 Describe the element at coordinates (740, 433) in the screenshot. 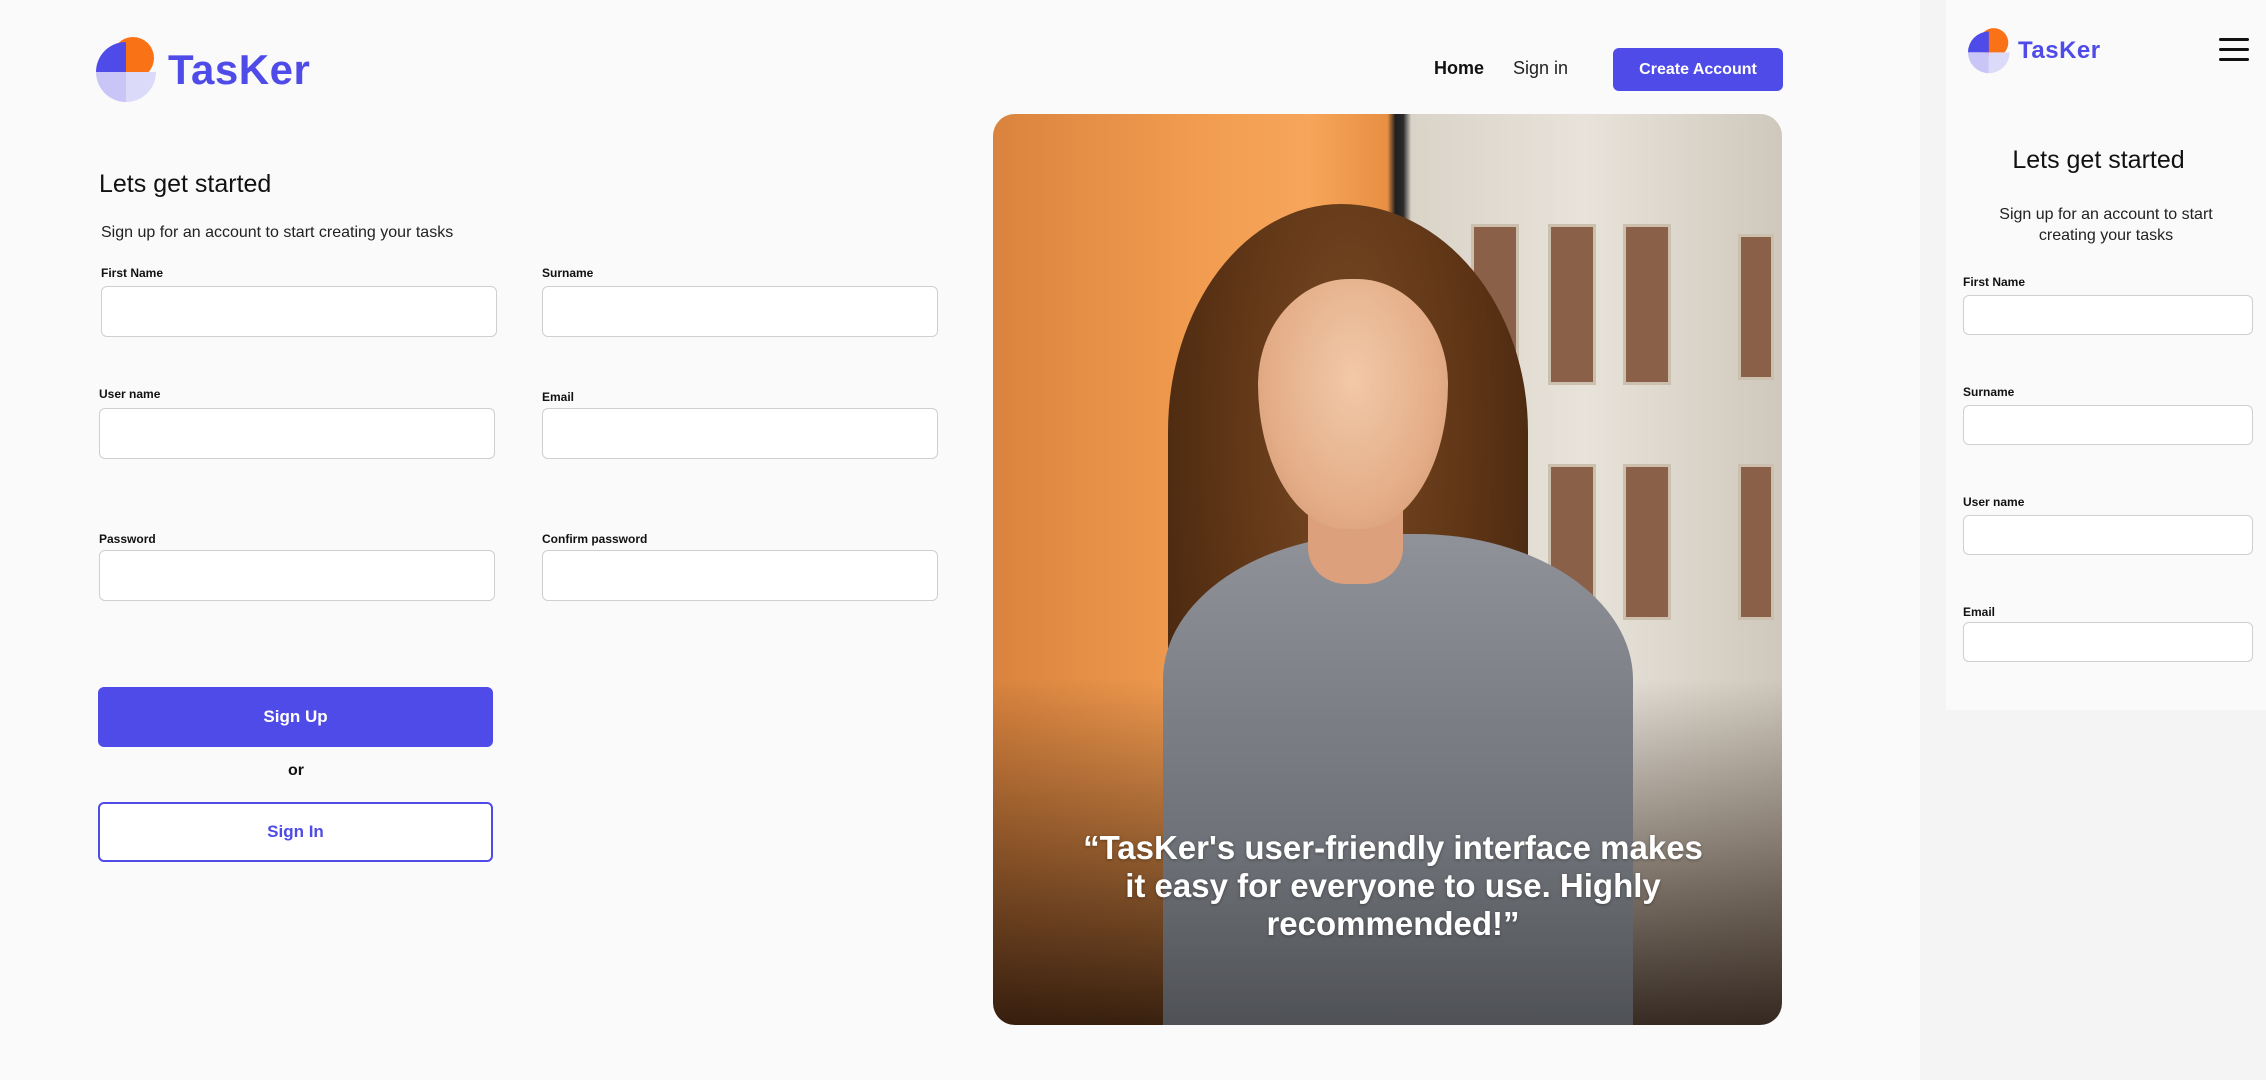

I see `email-input` at that location.